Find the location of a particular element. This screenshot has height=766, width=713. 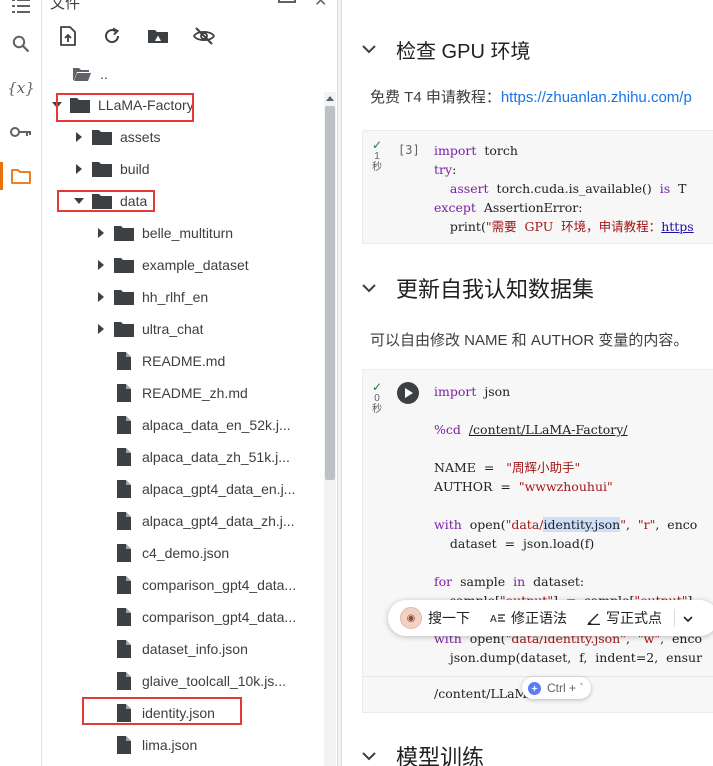

code-token: NAME = is located at coordinates (470, 467).